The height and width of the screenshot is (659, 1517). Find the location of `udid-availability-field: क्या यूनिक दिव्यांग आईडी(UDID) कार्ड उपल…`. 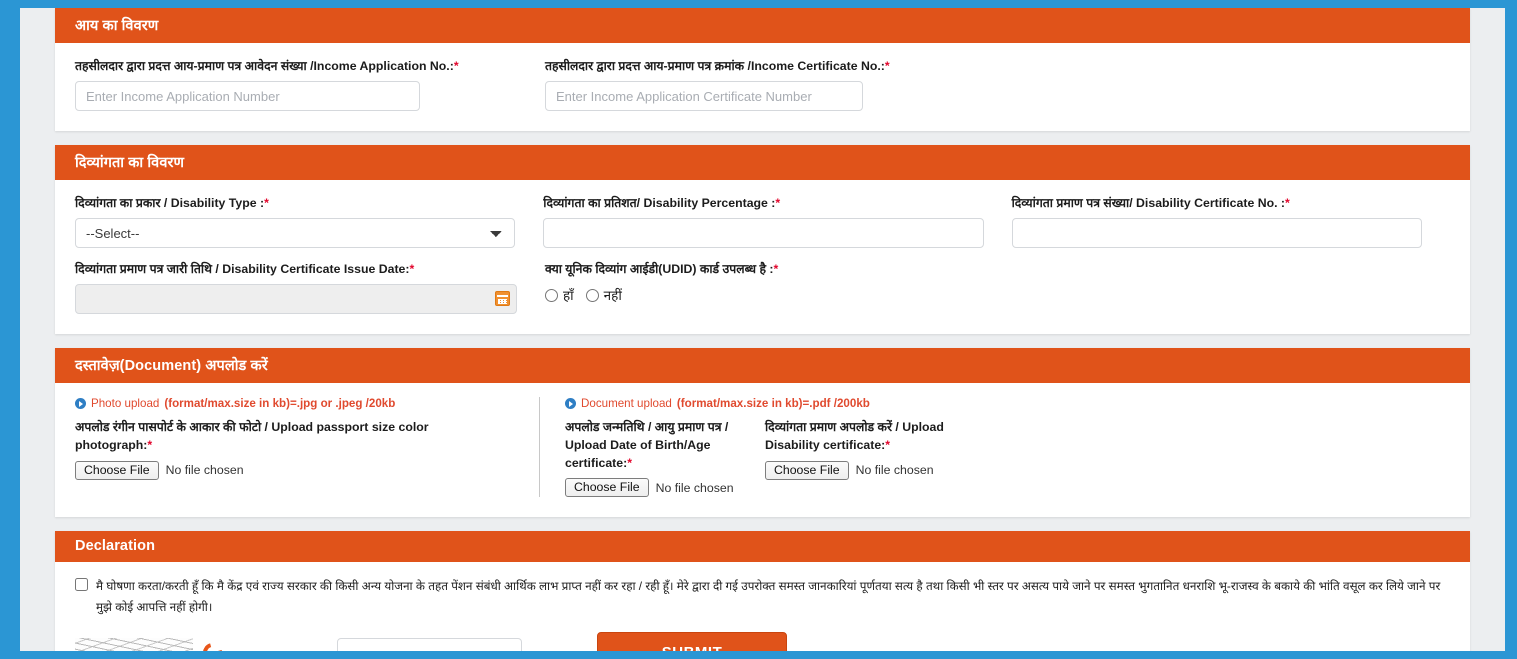

udid-availability-field: क्या यूनिक दिव्यांग आईडी(UDID) कार्ड उपल… is located at coordinates (780, 287).